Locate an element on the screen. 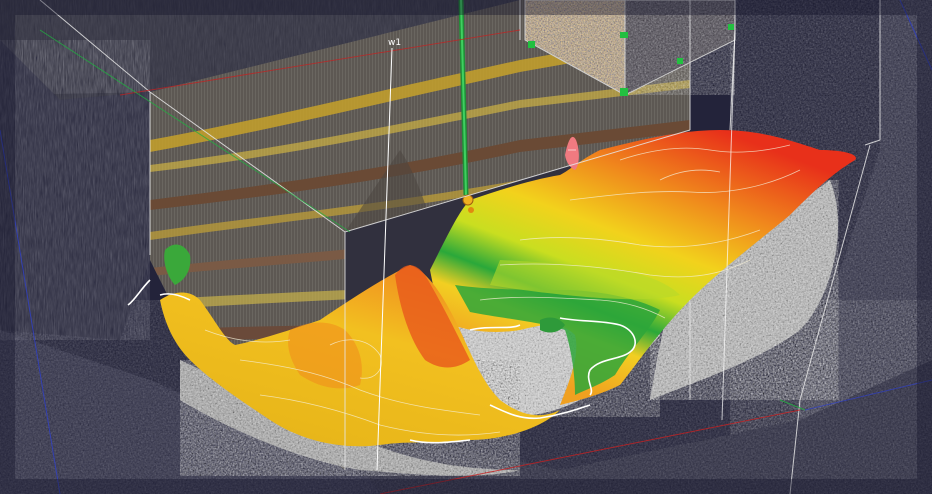 Image resolution: width=932 pixels, height=494 pixels. well-marker is located at coordinates (471, 210).